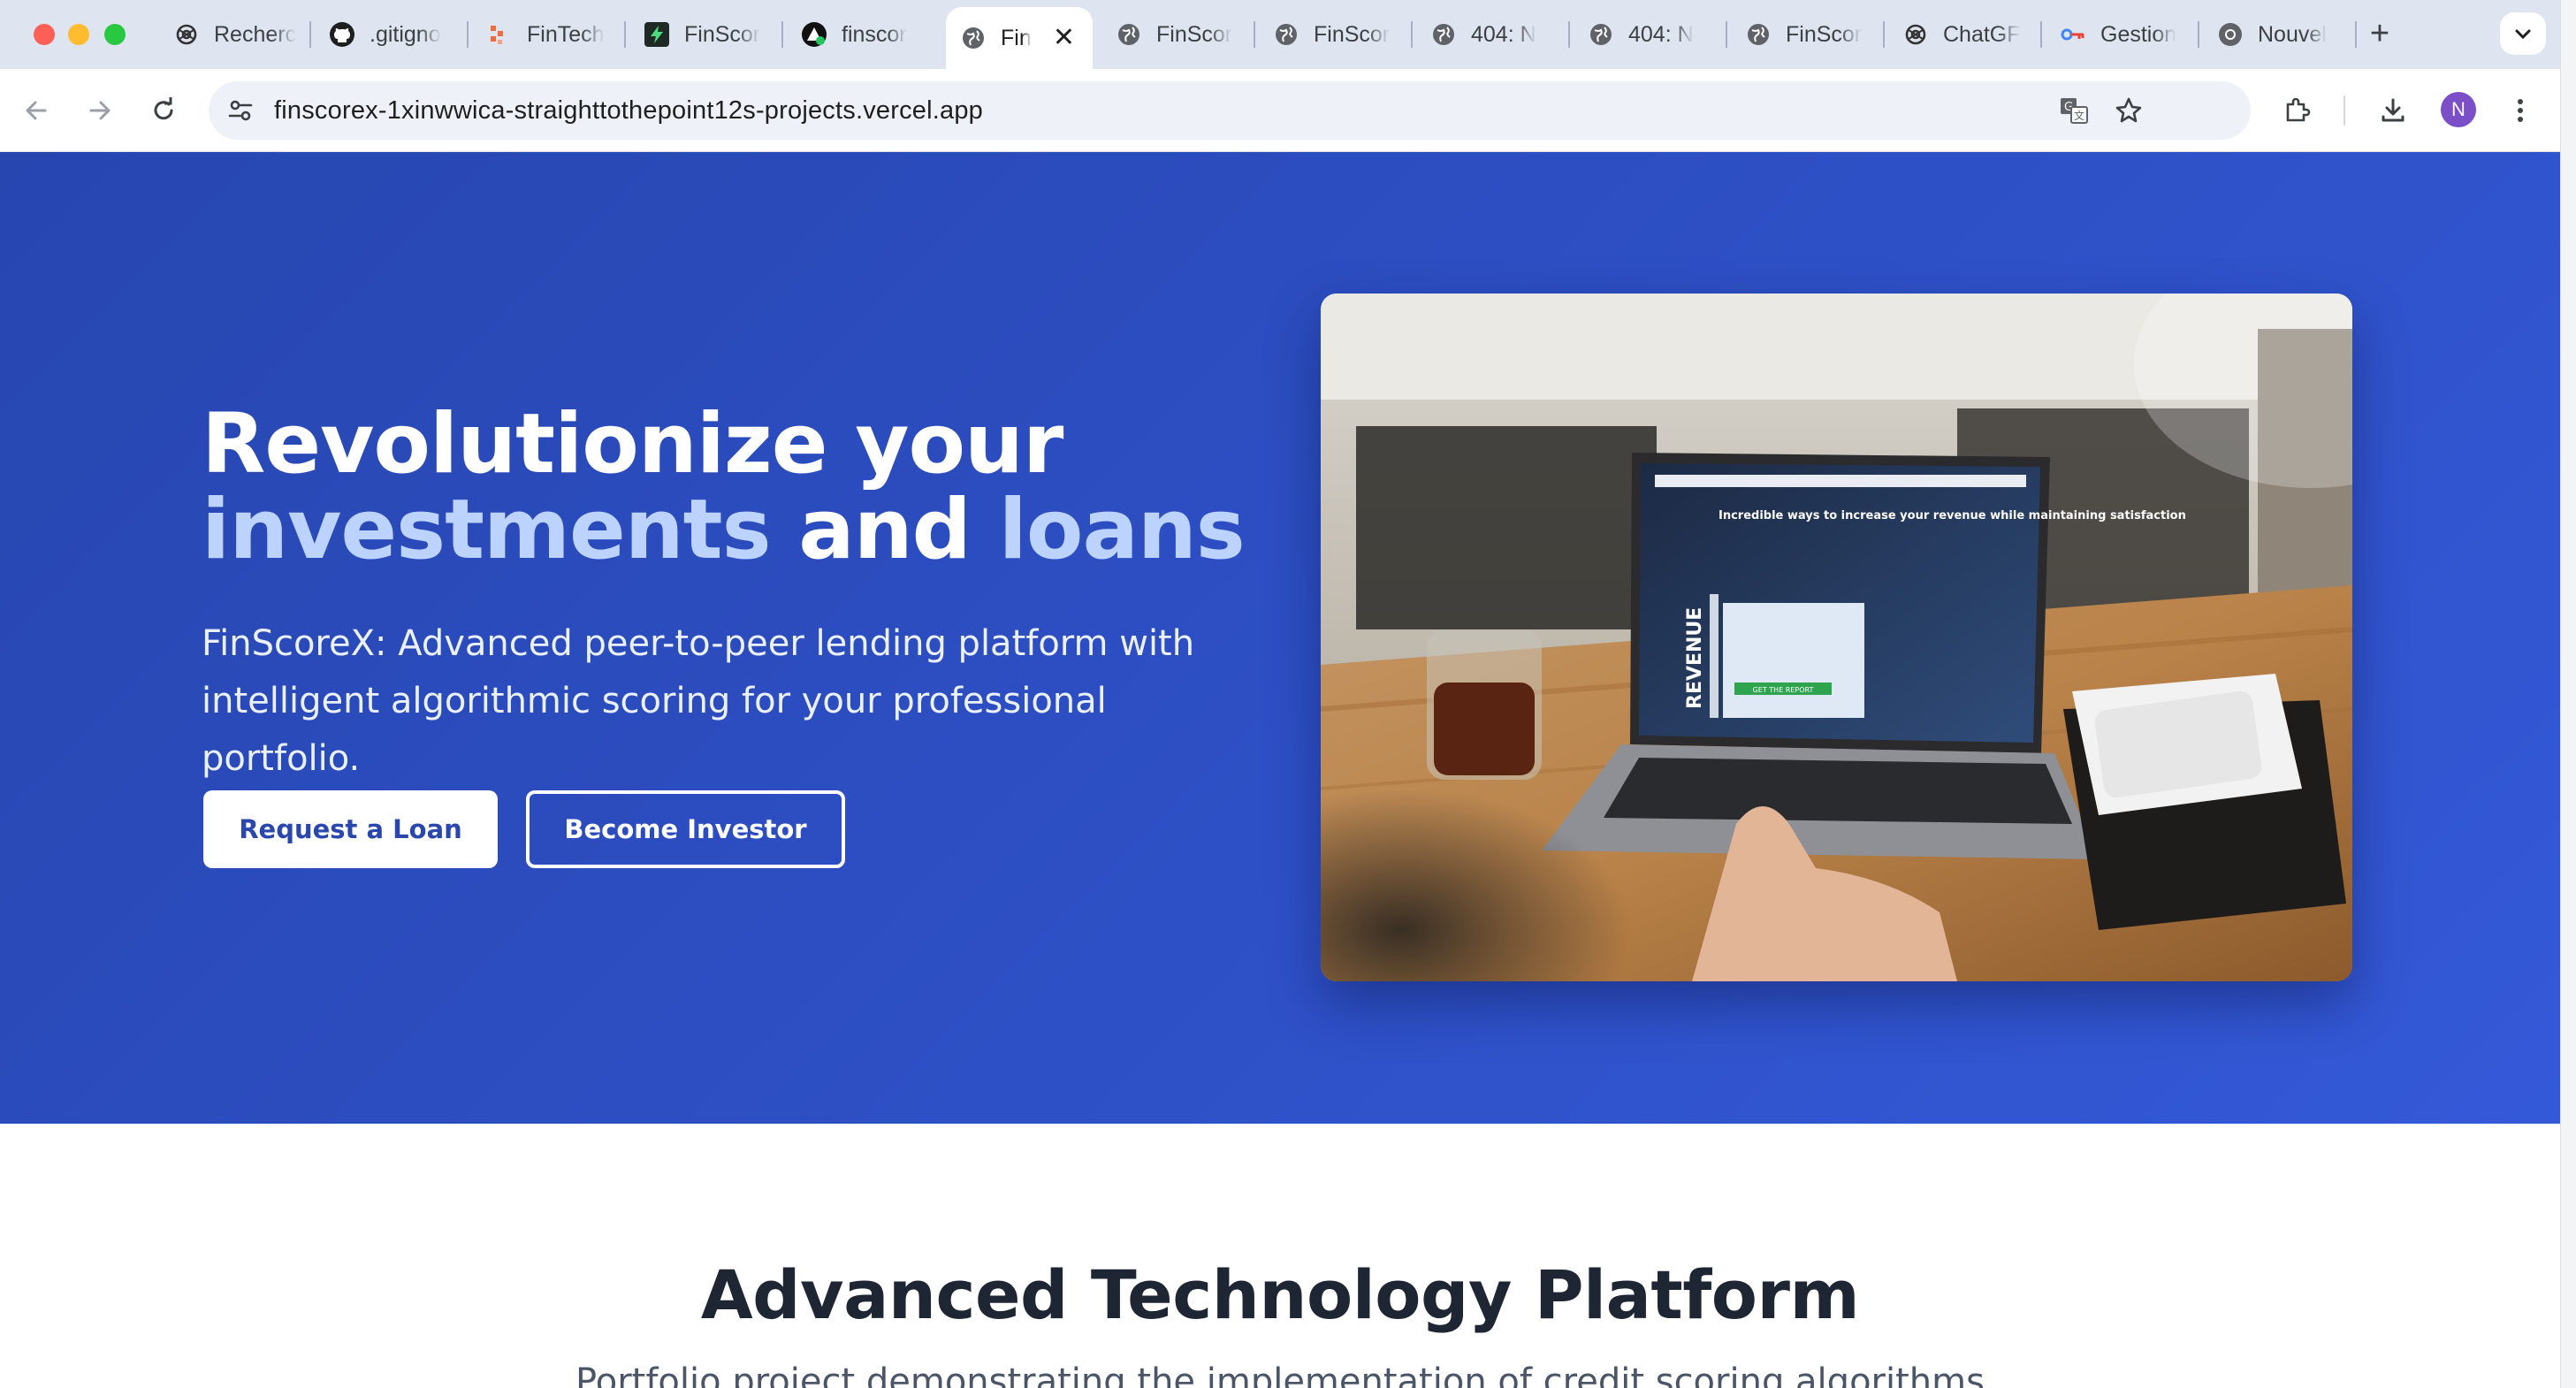 The height and width of the screenshot is (1388, 2576). Describe the element at coordinates (2230, 34) in the screenshot. I see `chrome-icon` at that location.